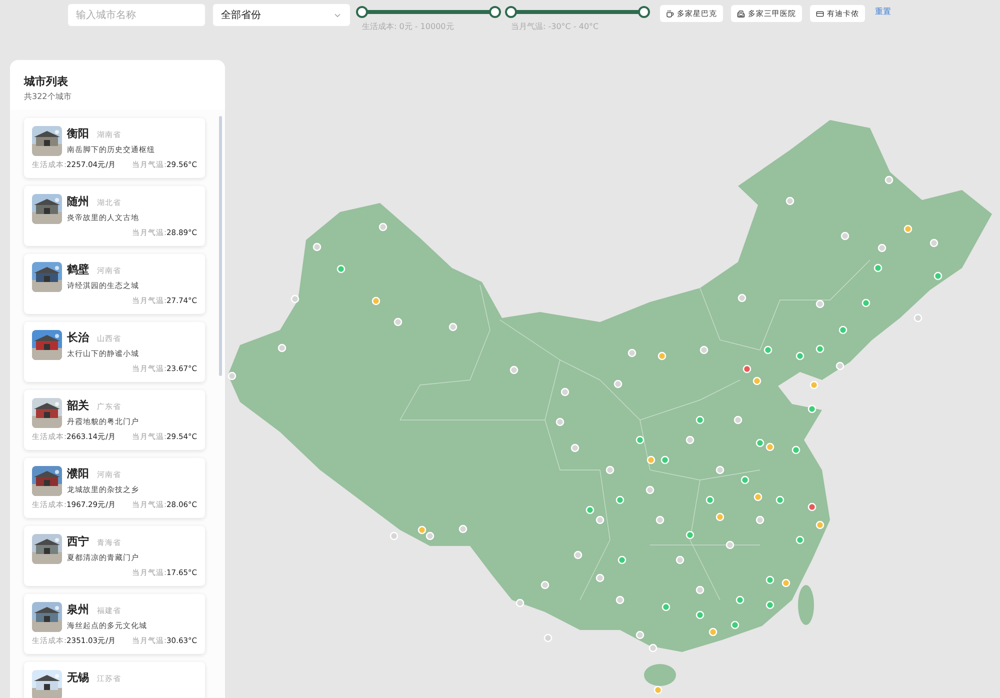  Describe the element at coordinates (136, 15) in the screenshot. I see `search-field: 输入城市名称` at that location.